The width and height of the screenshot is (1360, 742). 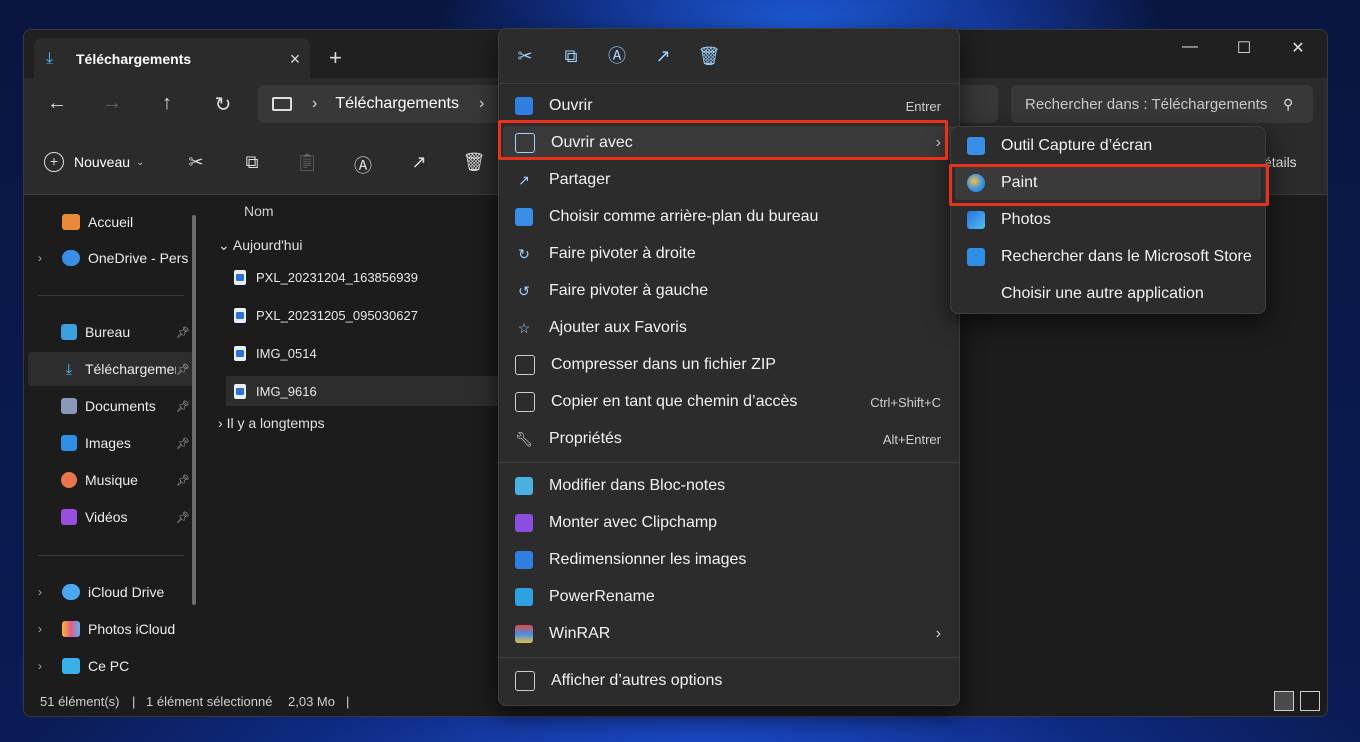 What do you see at coordinates (111, 369) in the screenshot?
I see `sidebar-item-telechargements: ⤓ Téléchargements 📌︎` at bounding box center [111, 369].